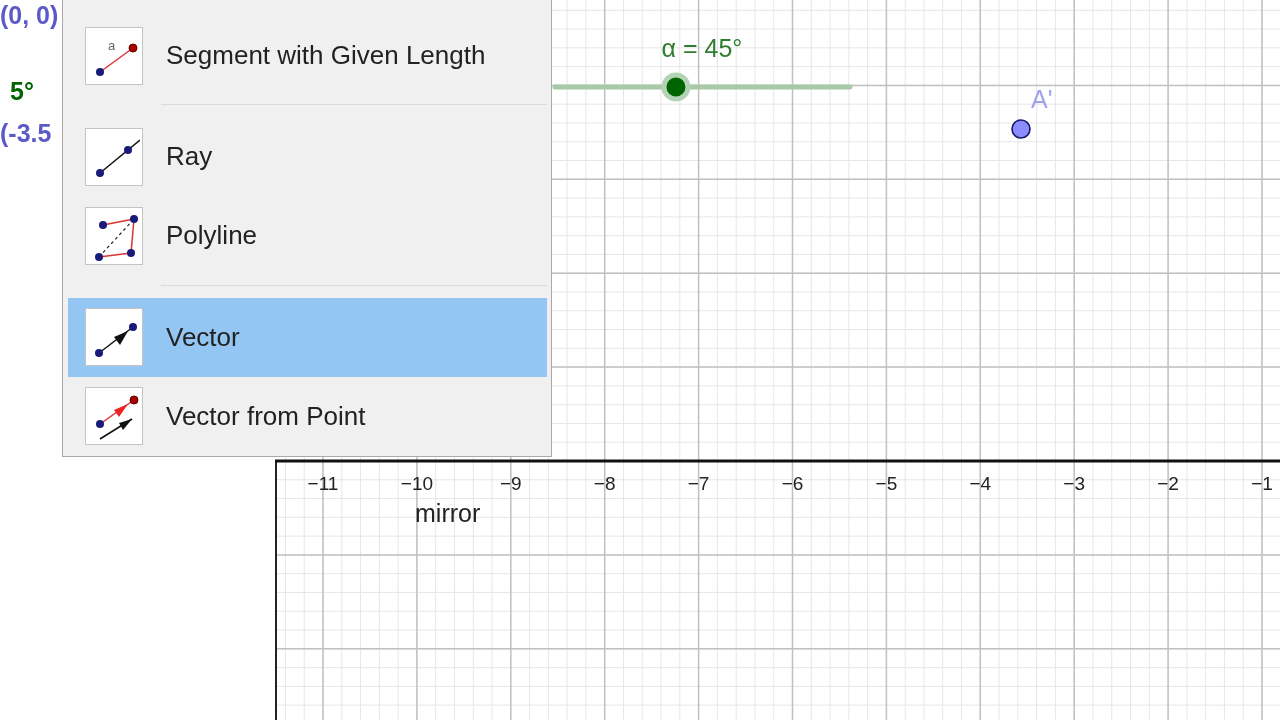 This screenshot has height=720, width=1280. I want to click on mirror-label: mirror, so click(448, 513).